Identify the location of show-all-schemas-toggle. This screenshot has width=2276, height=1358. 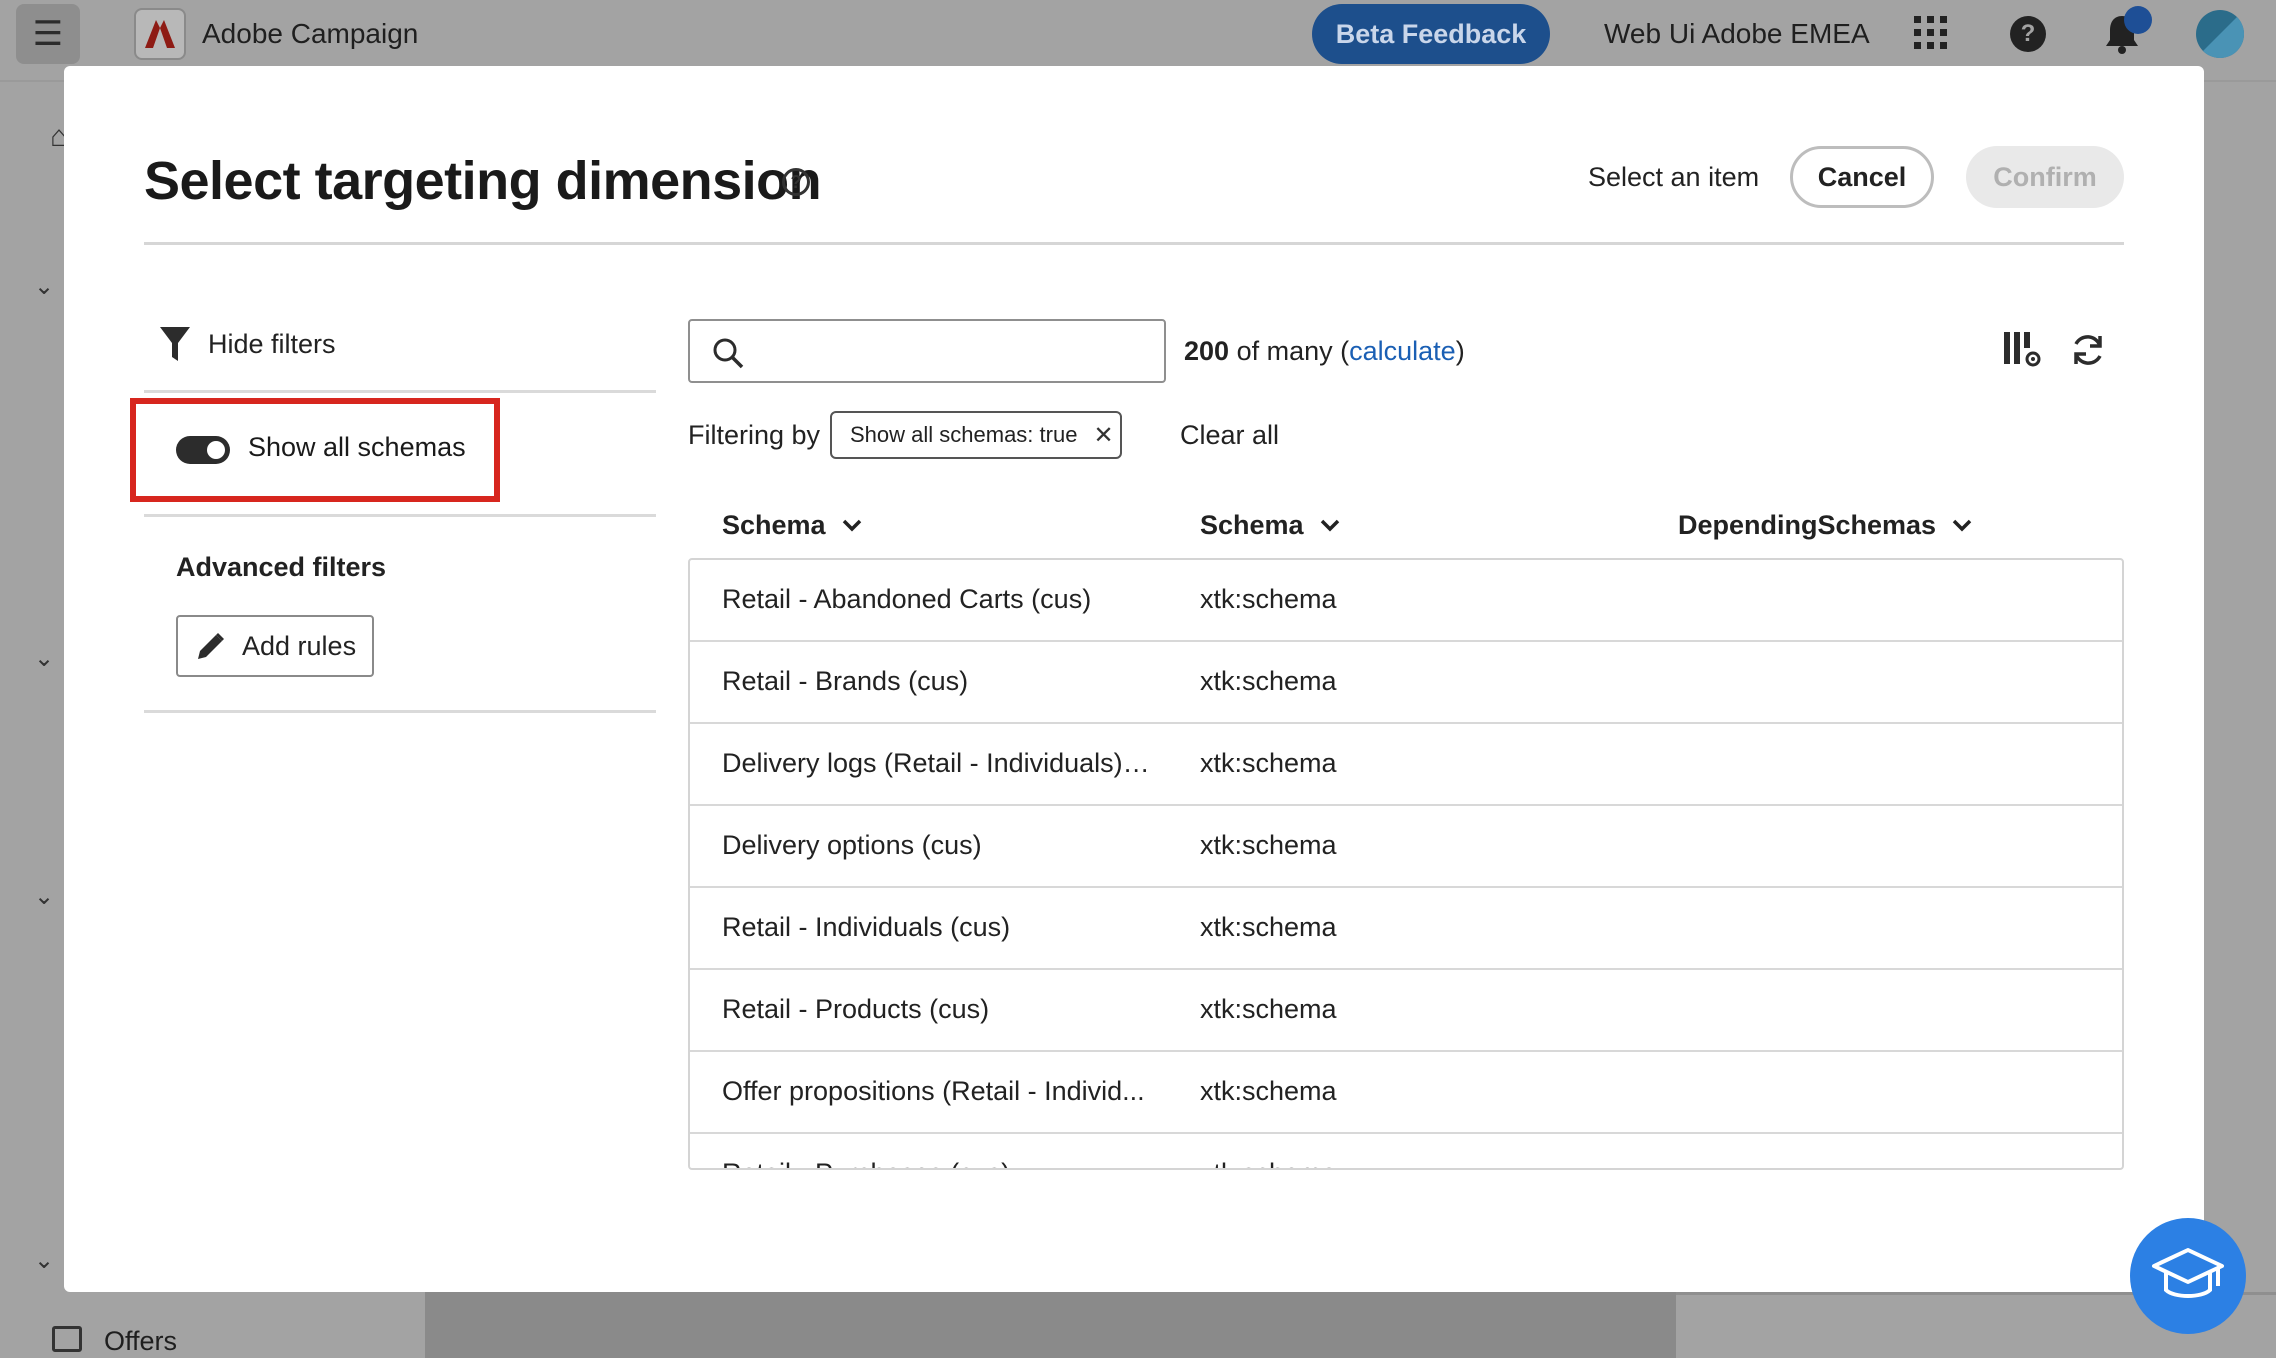
(203, 450).